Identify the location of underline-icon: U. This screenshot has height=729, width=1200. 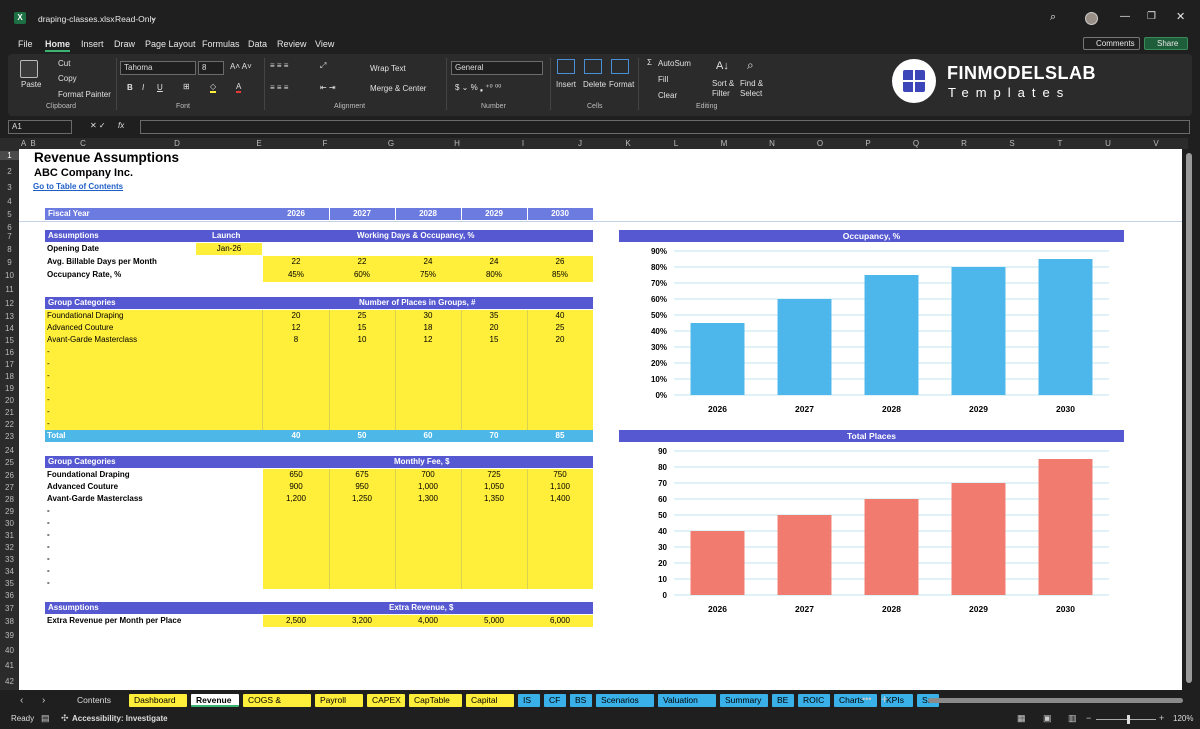
(160, 87).